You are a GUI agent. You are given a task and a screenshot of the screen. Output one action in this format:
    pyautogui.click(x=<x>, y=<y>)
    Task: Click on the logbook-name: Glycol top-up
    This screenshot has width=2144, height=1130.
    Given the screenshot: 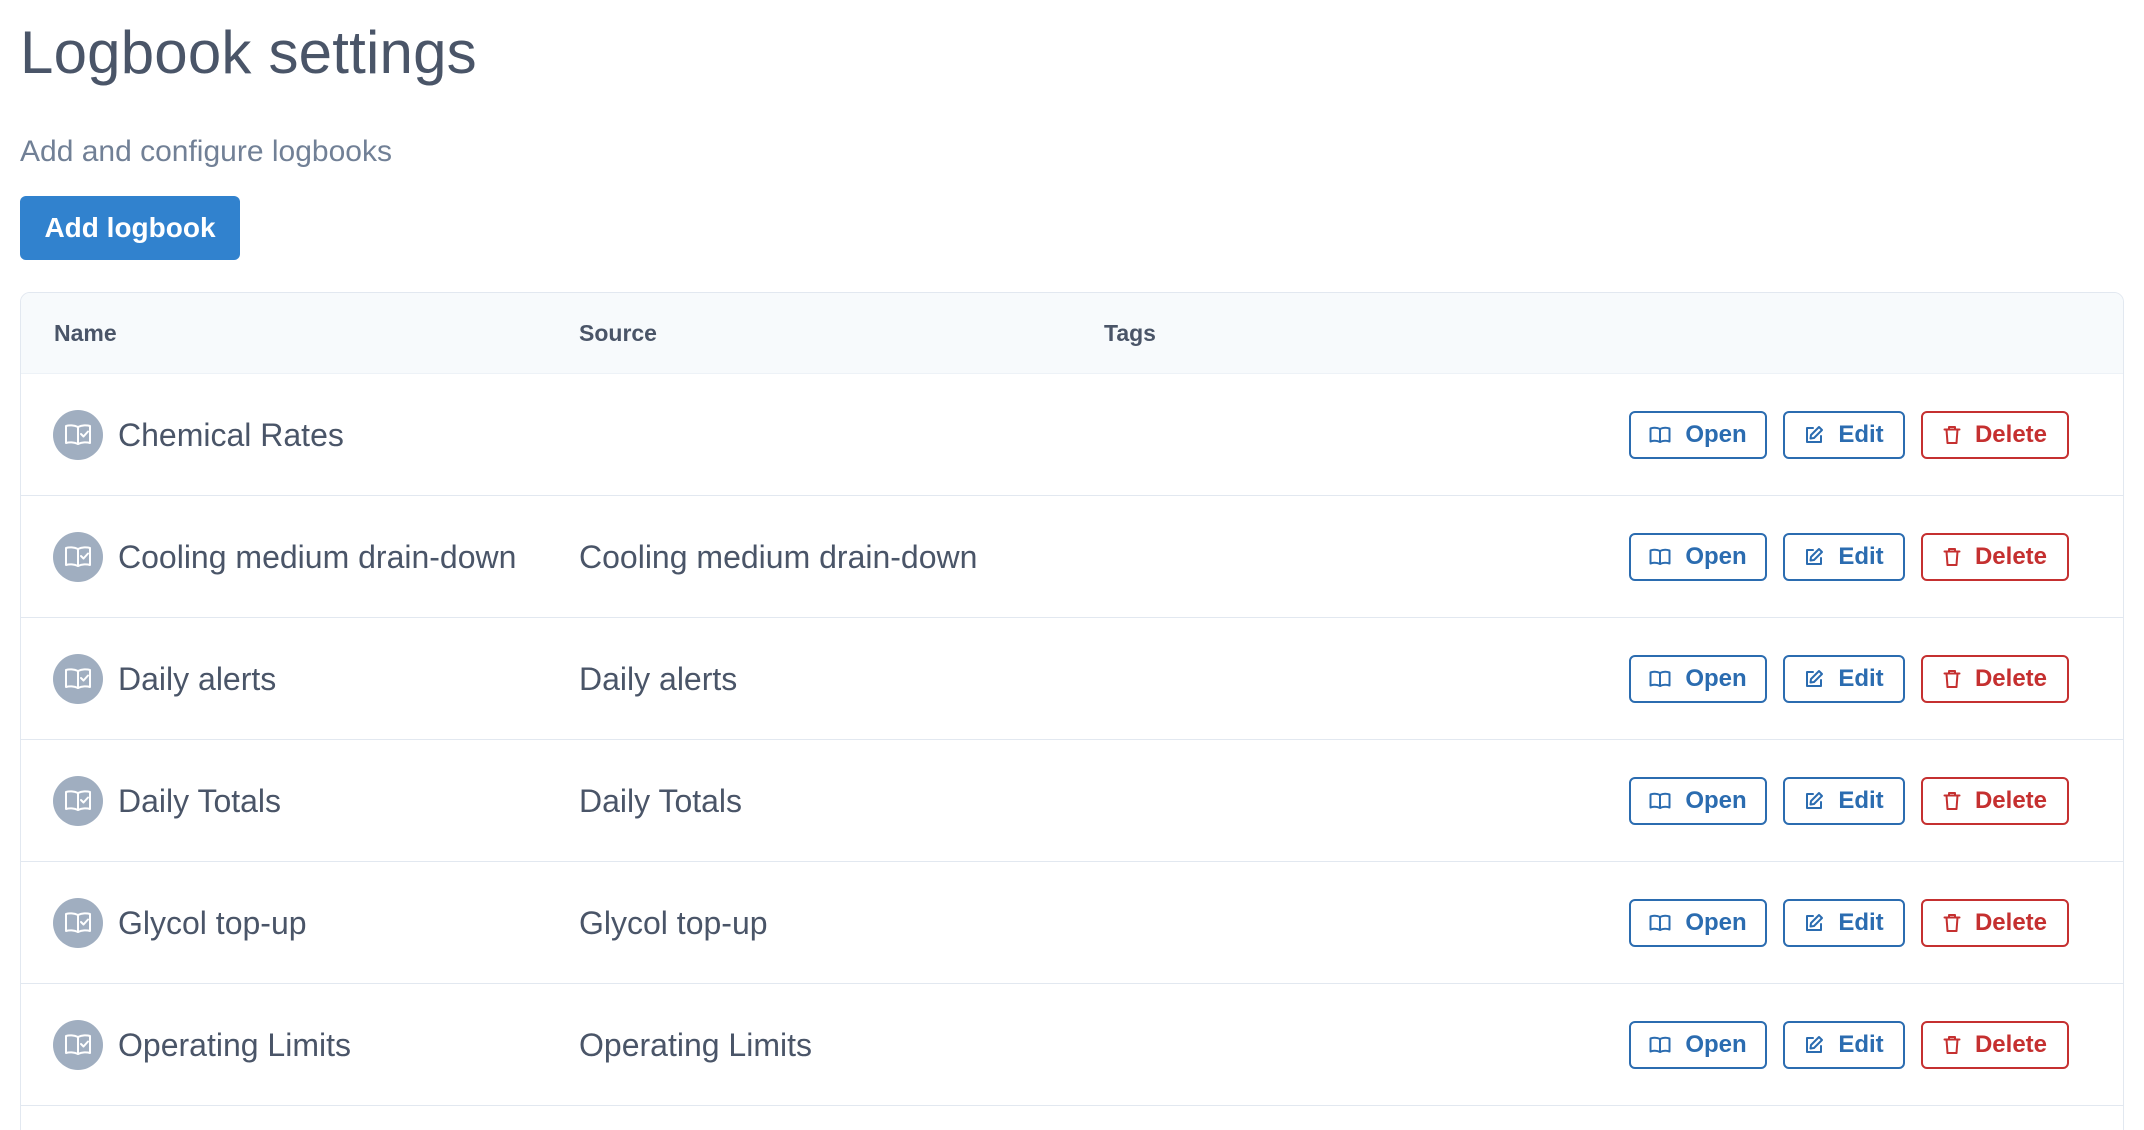 What is the action you would take?
    pyautogui.click(x=212, y=923)
    